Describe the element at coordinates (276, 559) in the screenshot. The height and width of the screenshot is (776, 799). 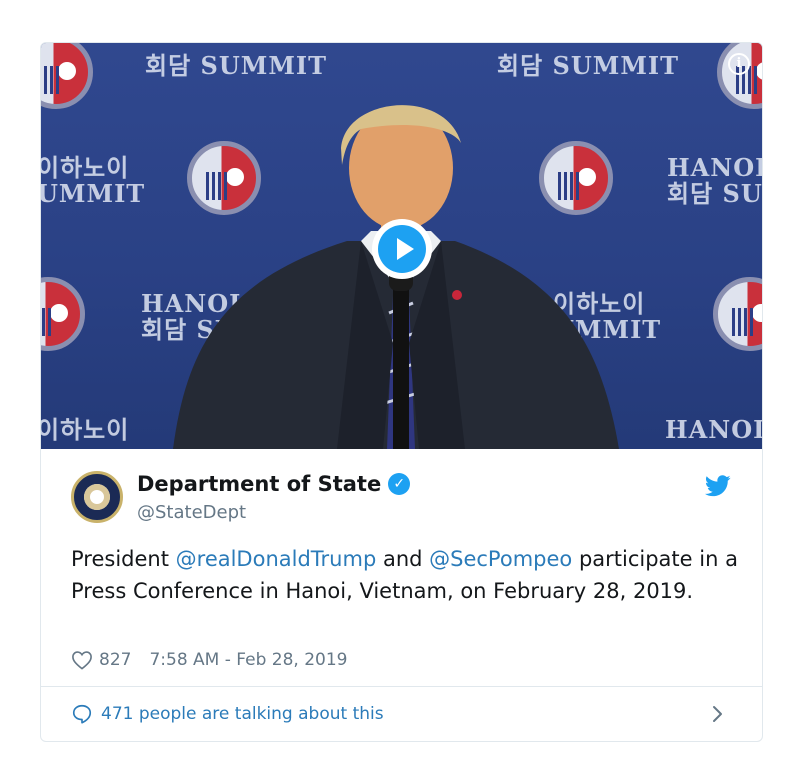
I see `mention-link: @realDonaldTrump` at that location.